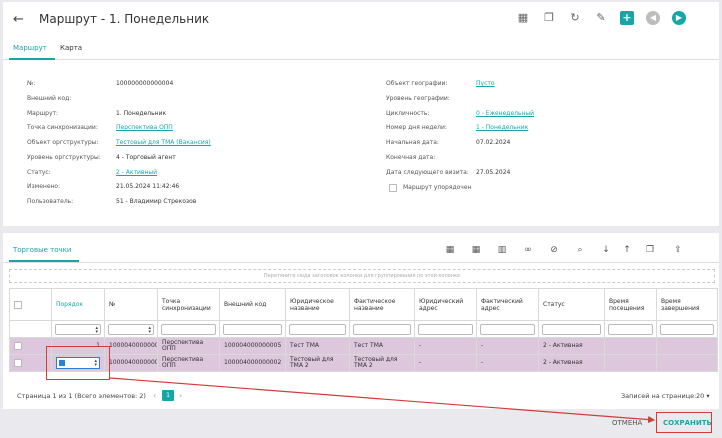  I want to click on annotation-arrow, so click(382, 400).